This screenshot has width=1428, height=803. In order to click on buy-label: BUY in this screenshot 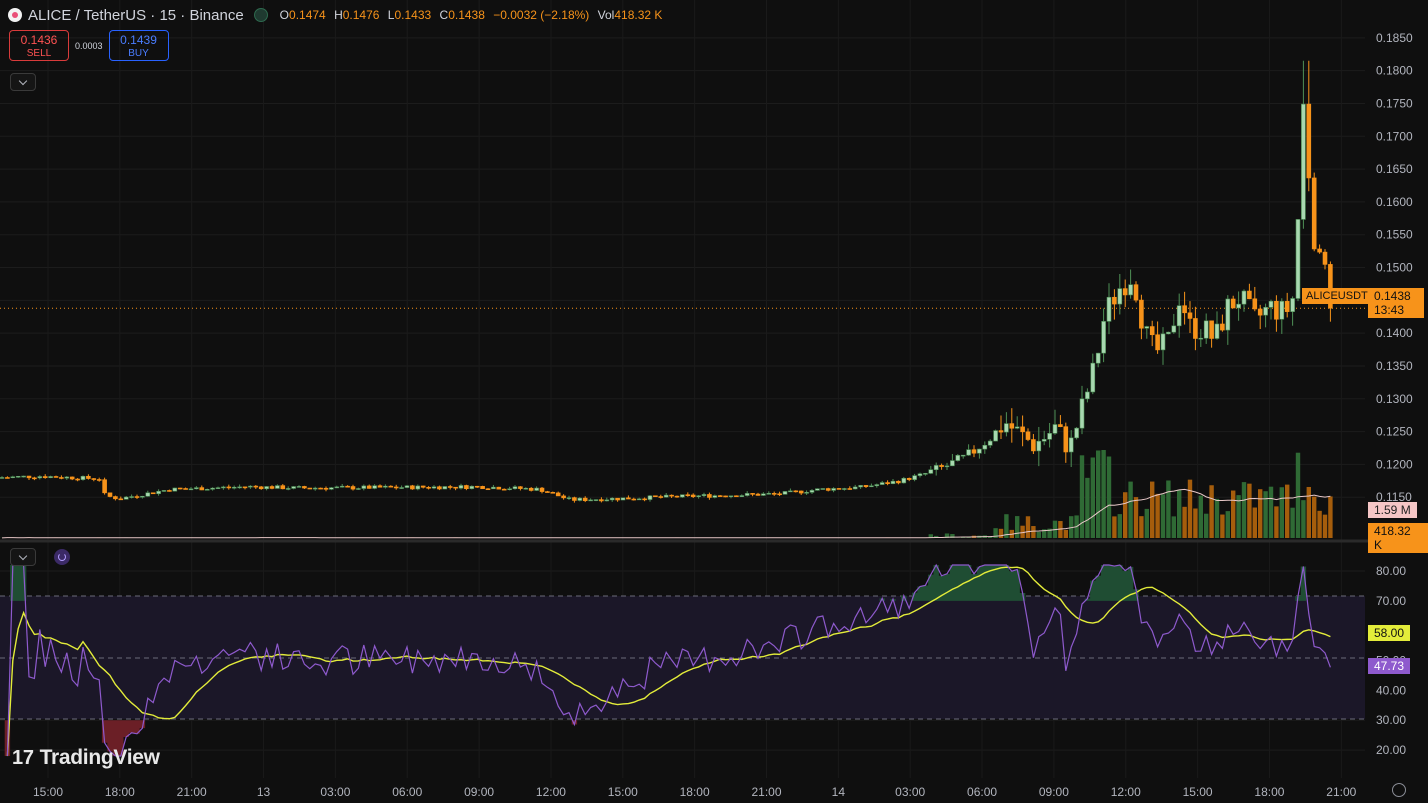, I will do `click(138, 53)`.